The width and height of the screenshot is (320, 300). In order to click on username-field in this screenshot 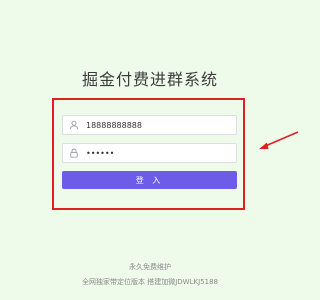, I will do `click(149, 125)`.